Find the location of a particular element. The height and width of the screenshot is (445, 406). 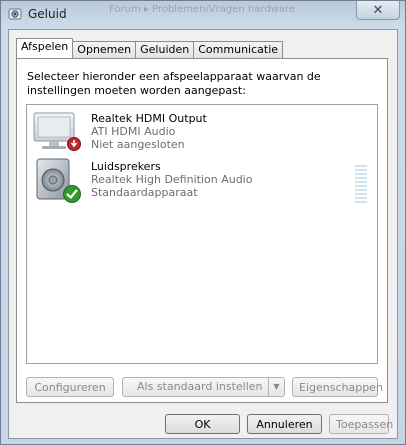

set-default-split-button: Als standaard instellen ▼ is located at coordinates (203, 387).